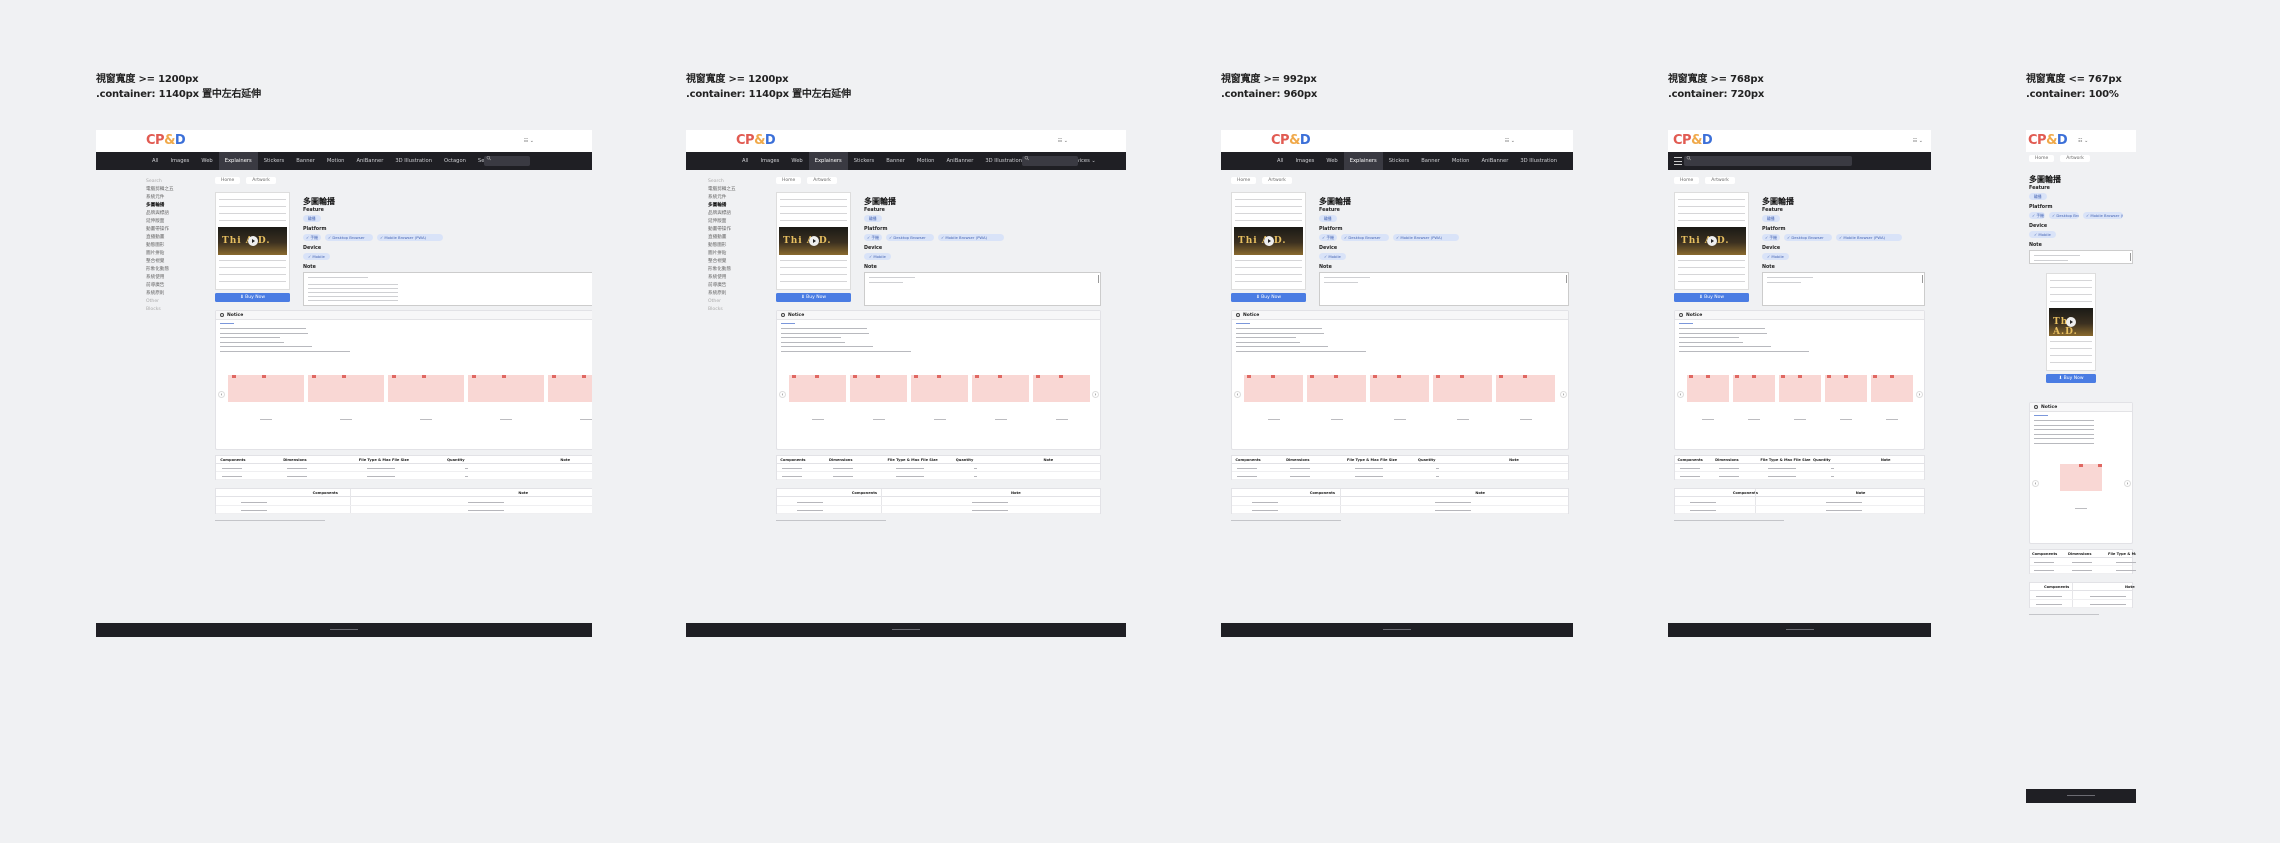  Describe the element at coordinates (730, 222) in the screenshot. I see `sidebar-item: 延伸版面` at that location.